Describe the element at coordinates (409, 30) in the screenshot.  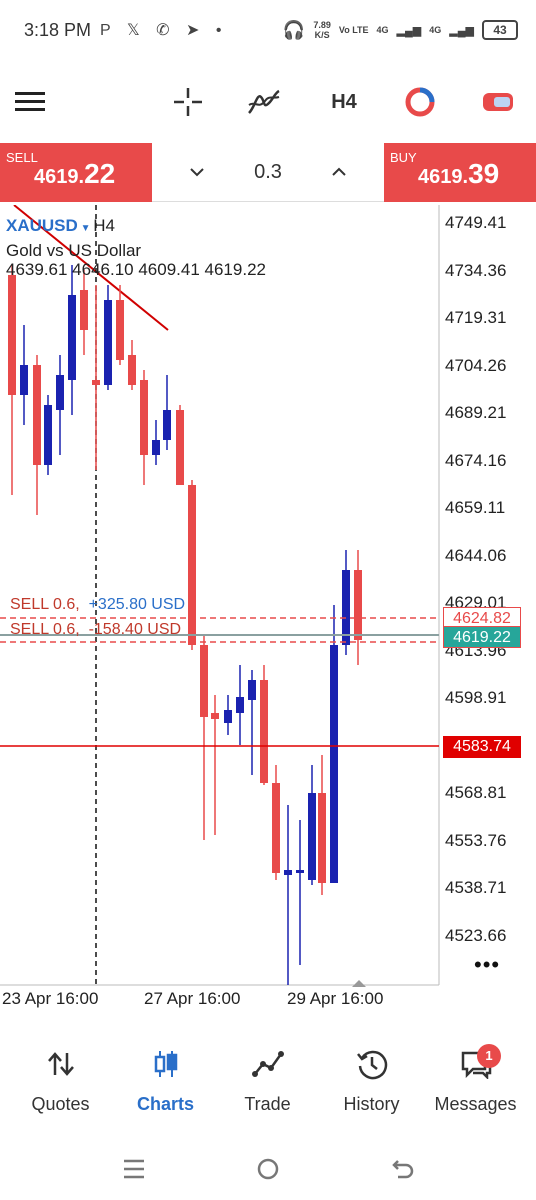
I see `signal-icon: ▂▄▆` at that location.